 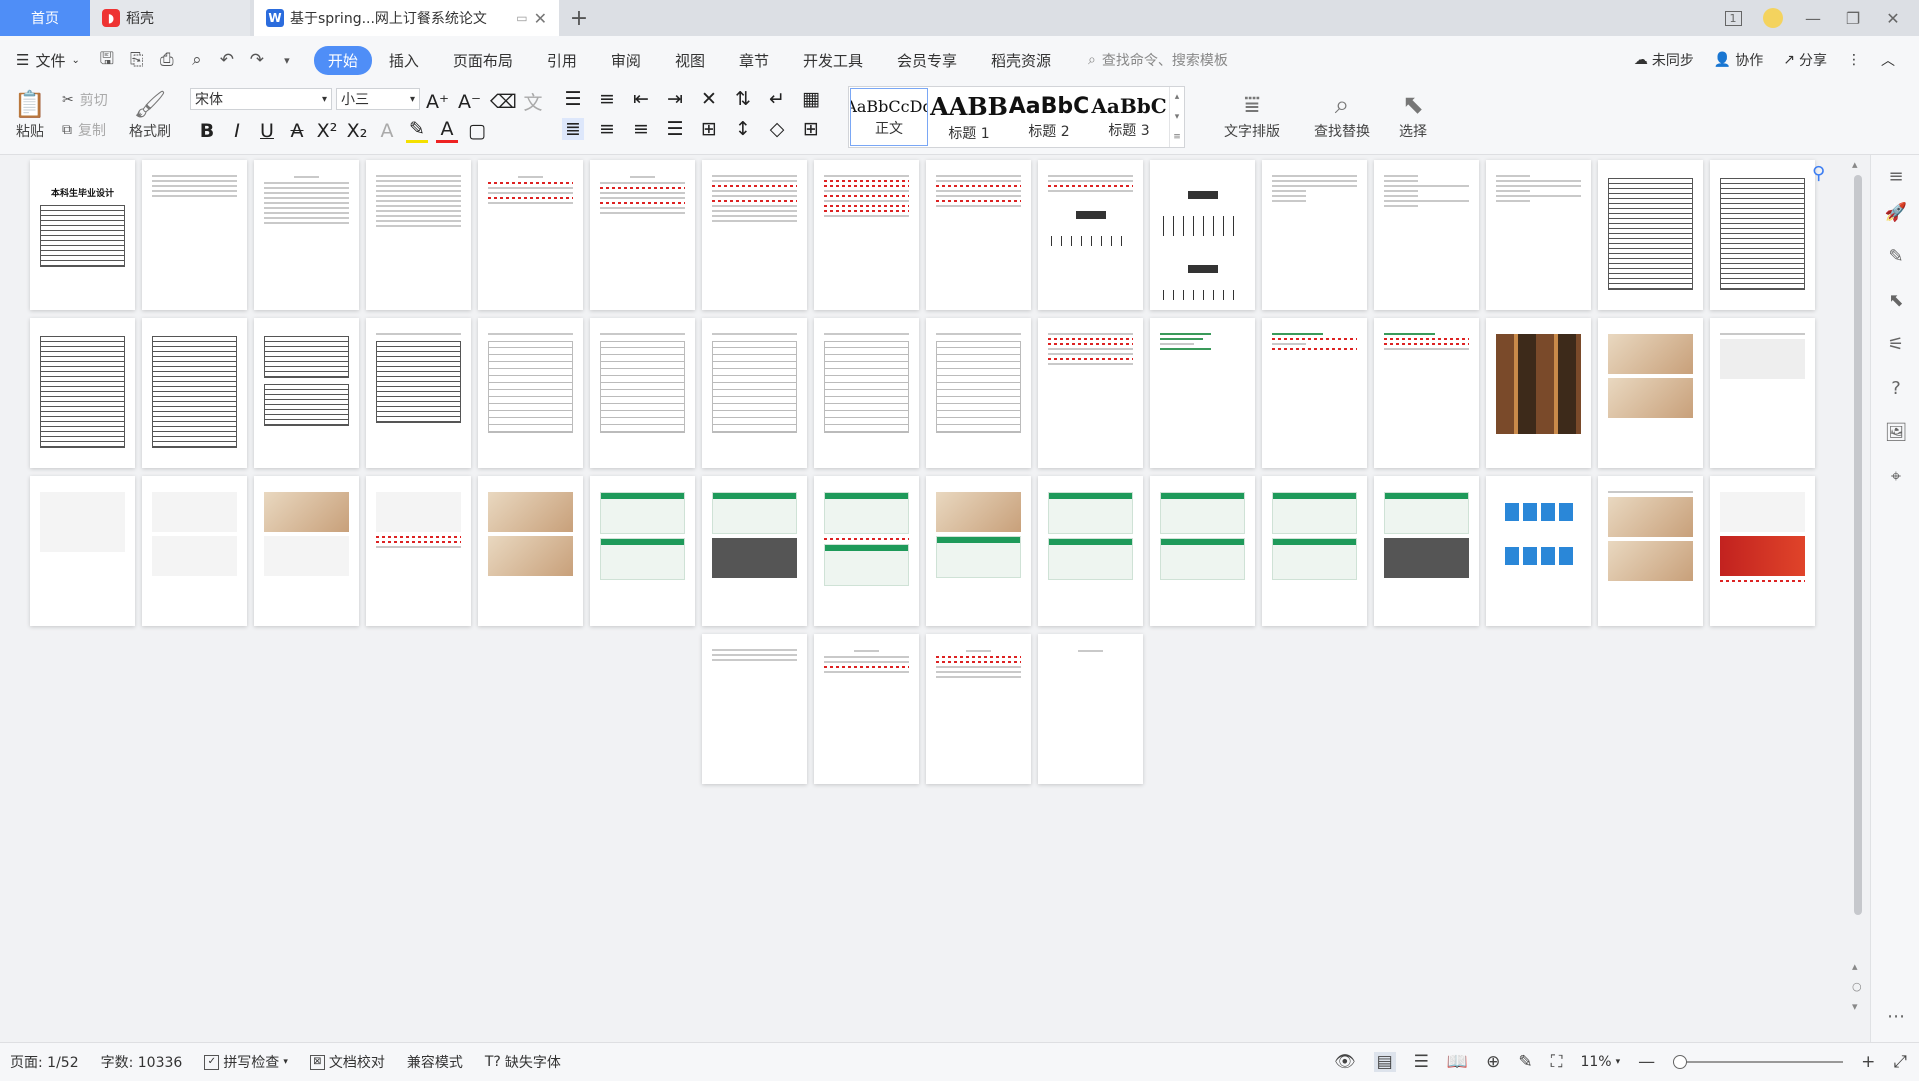 What do you see at coordinates (573, 99) in the screenshot?
I see `bullets-icon: ☰` at bounding box center [573, 99].